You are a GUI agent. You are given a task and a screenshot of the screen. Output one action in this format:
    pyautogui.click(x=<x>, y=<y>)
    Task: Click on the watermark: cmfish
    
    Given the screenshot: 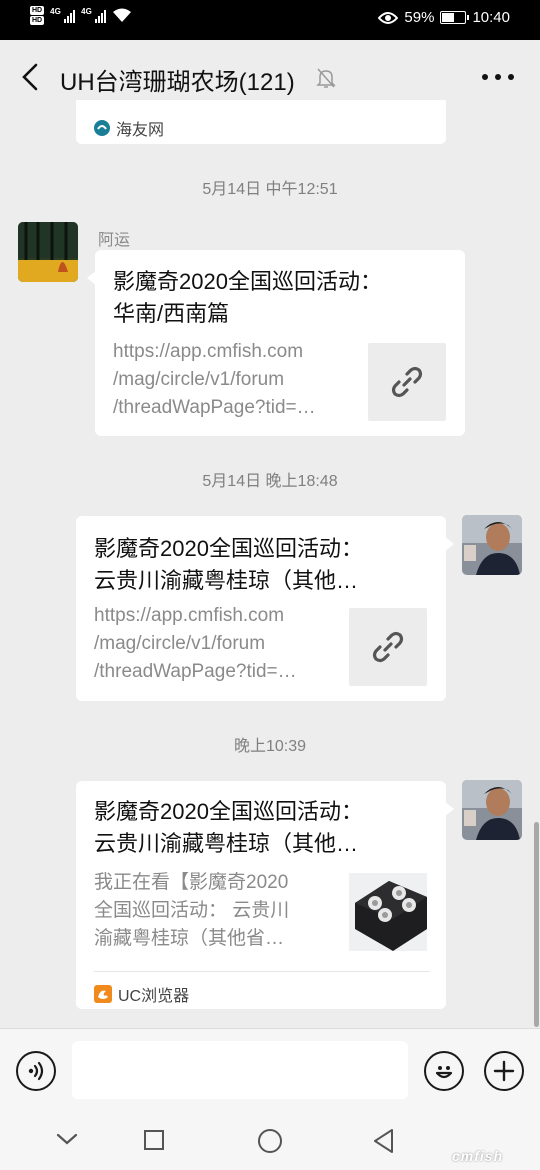 What is the action you would take?
    pyautogui.click(x=478, y=1156)
    